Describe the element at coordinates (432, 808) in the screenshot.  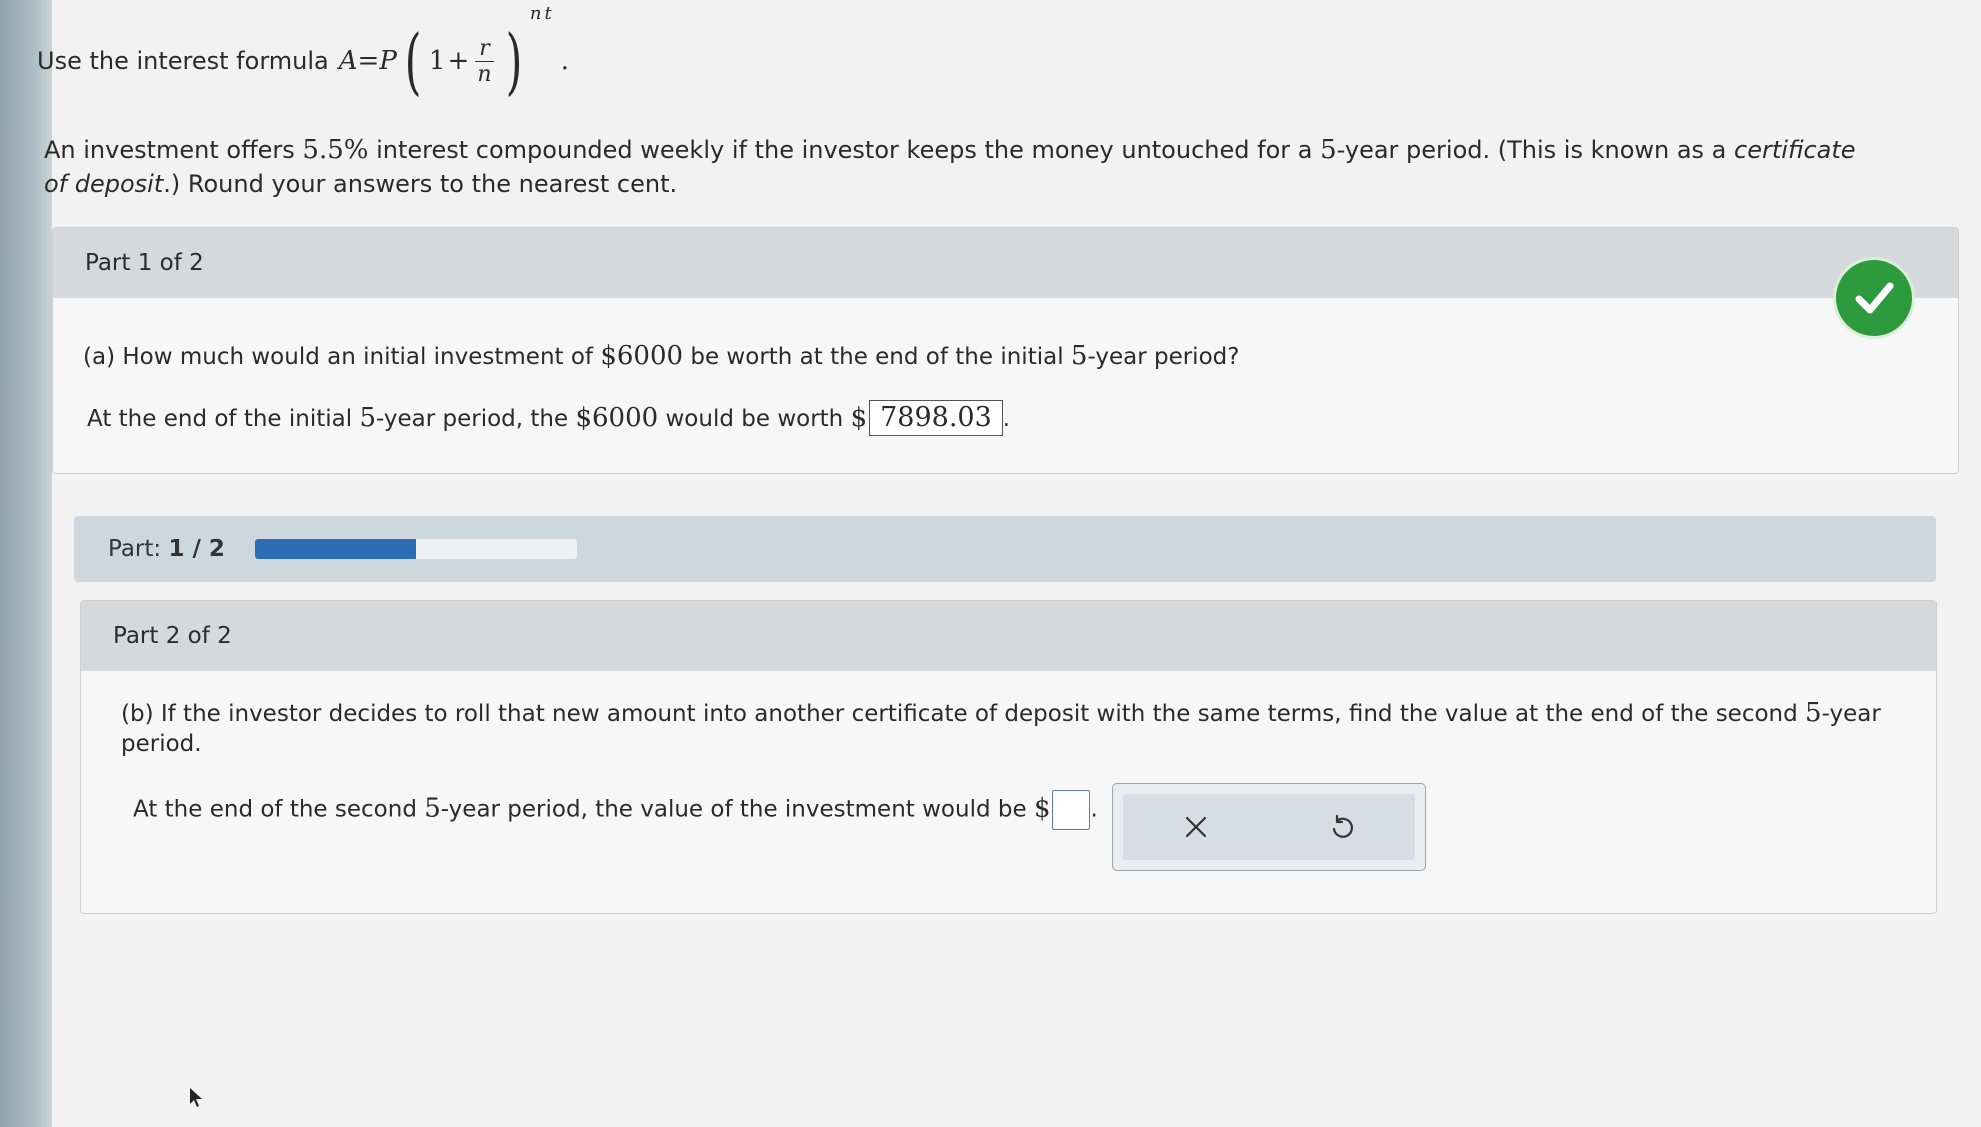
I see `part2-answer-years: 5` at that location.